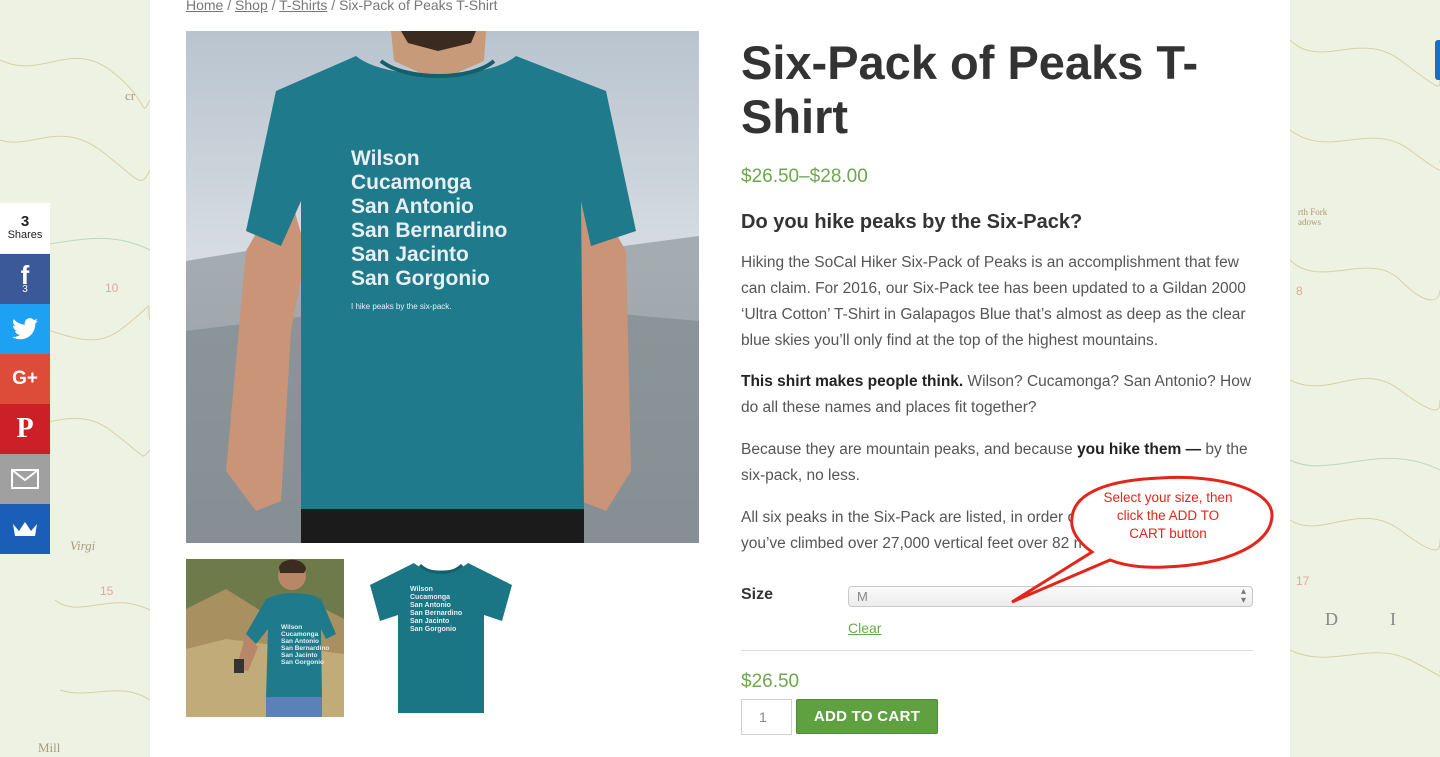 Image resolution: width=1440 pixels, height=757 pixels. I want to click on edge-scroll-tab, so click(1437, 60).